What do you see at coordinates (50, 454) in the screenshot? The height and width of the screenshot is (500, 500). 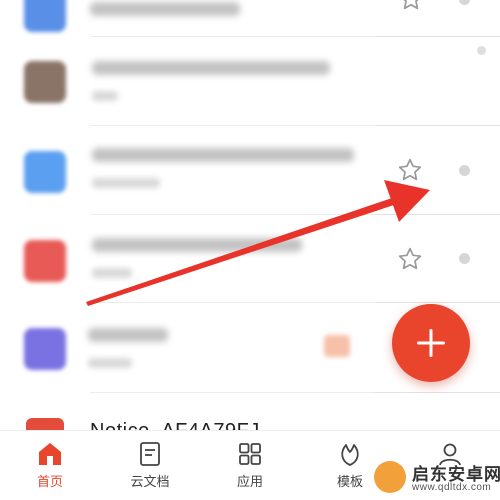 I see `home-icon` at bounding box center [50, 454].